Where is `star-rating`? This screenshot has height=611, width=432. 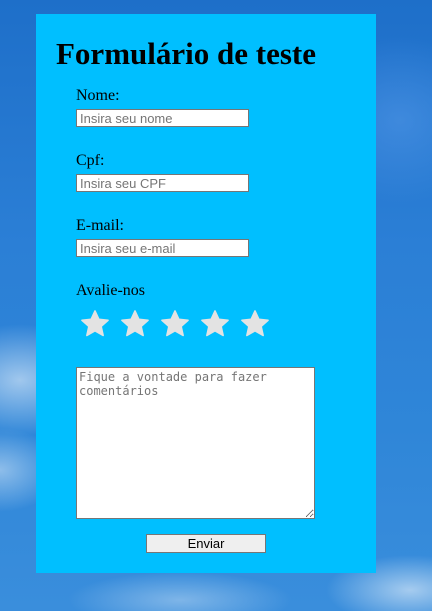
star-rating is located at coordinates (179, 324).